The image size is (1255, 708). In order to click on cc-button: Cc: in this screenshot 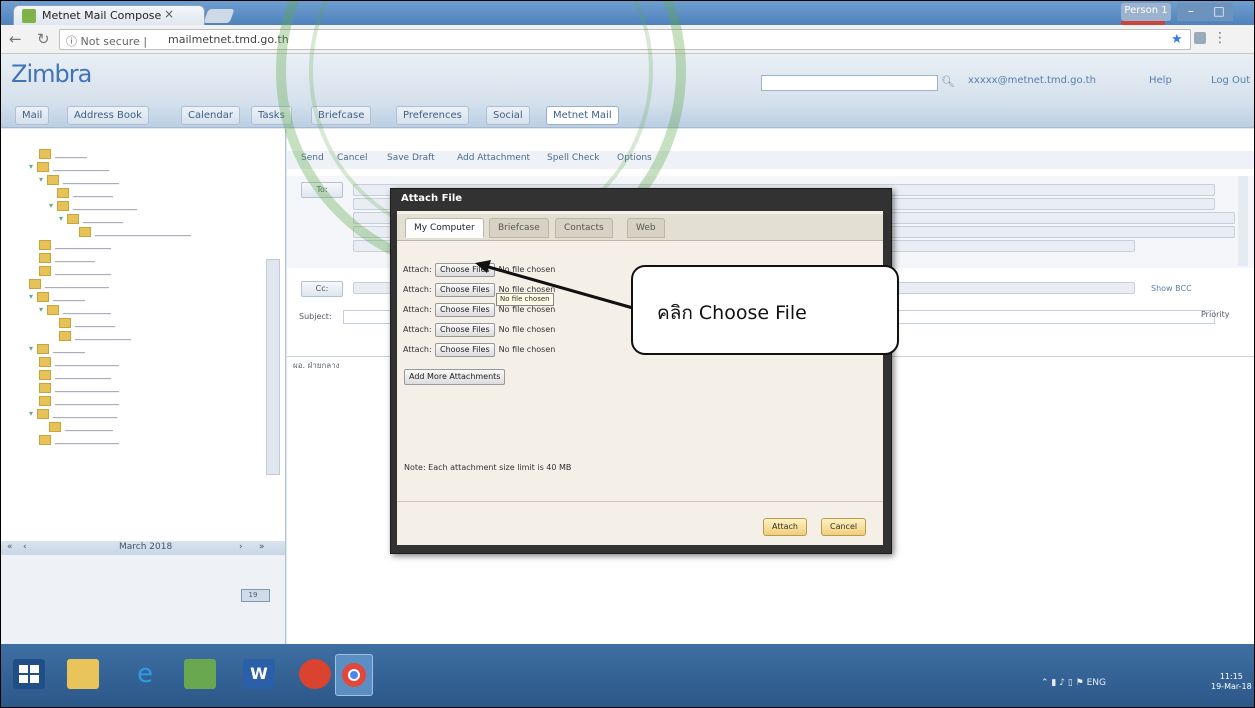, I will do `click(322, 289)`.